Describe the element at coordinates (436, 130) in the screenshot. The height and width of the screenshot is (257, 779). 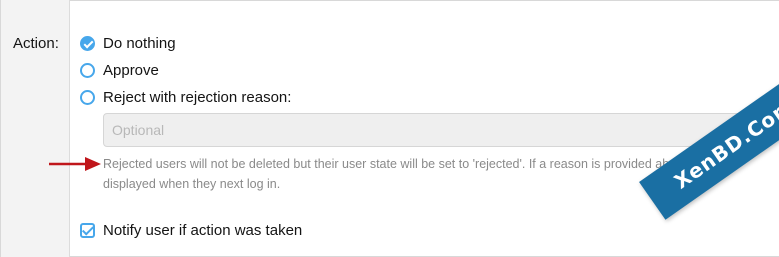
I see `rejection-reason-input` at that location.